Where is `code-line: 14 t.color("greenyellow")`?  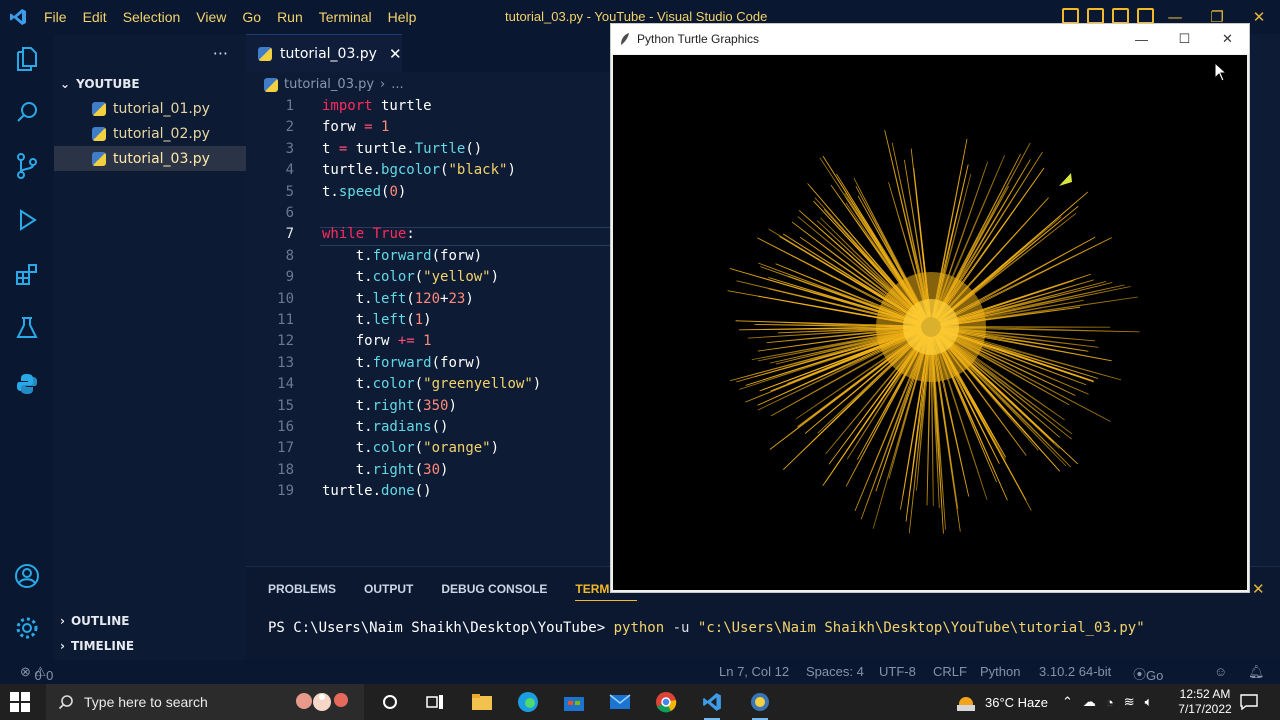 code-line: 14 t.color("greenyellow") is located at coordinates (428, 384).